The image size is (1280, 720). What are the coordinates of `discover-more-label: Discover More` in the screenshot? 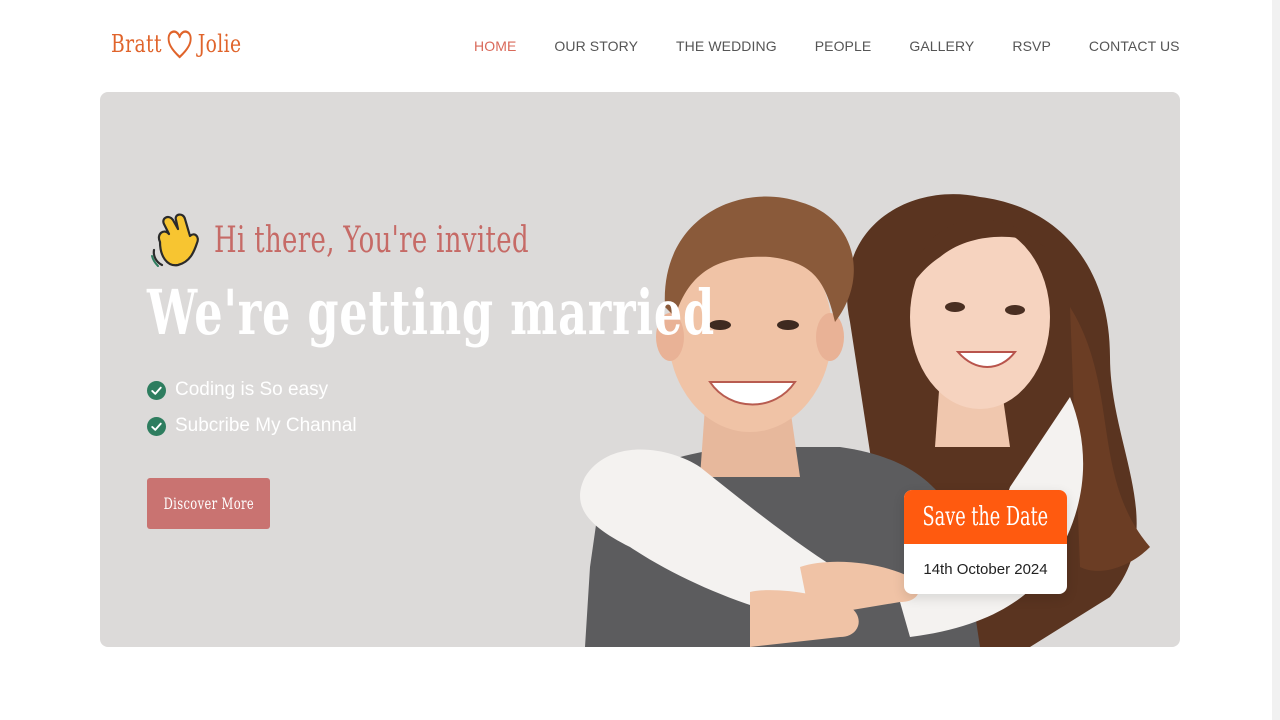 It's located at (208, 503).